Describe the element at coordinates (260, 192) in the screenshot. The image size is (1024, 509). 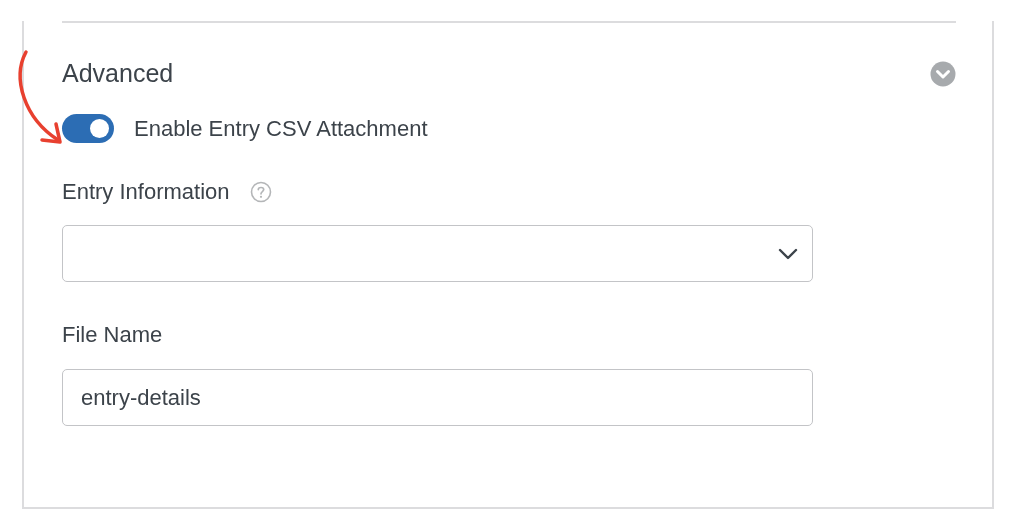
I see `help-icon` at that location.